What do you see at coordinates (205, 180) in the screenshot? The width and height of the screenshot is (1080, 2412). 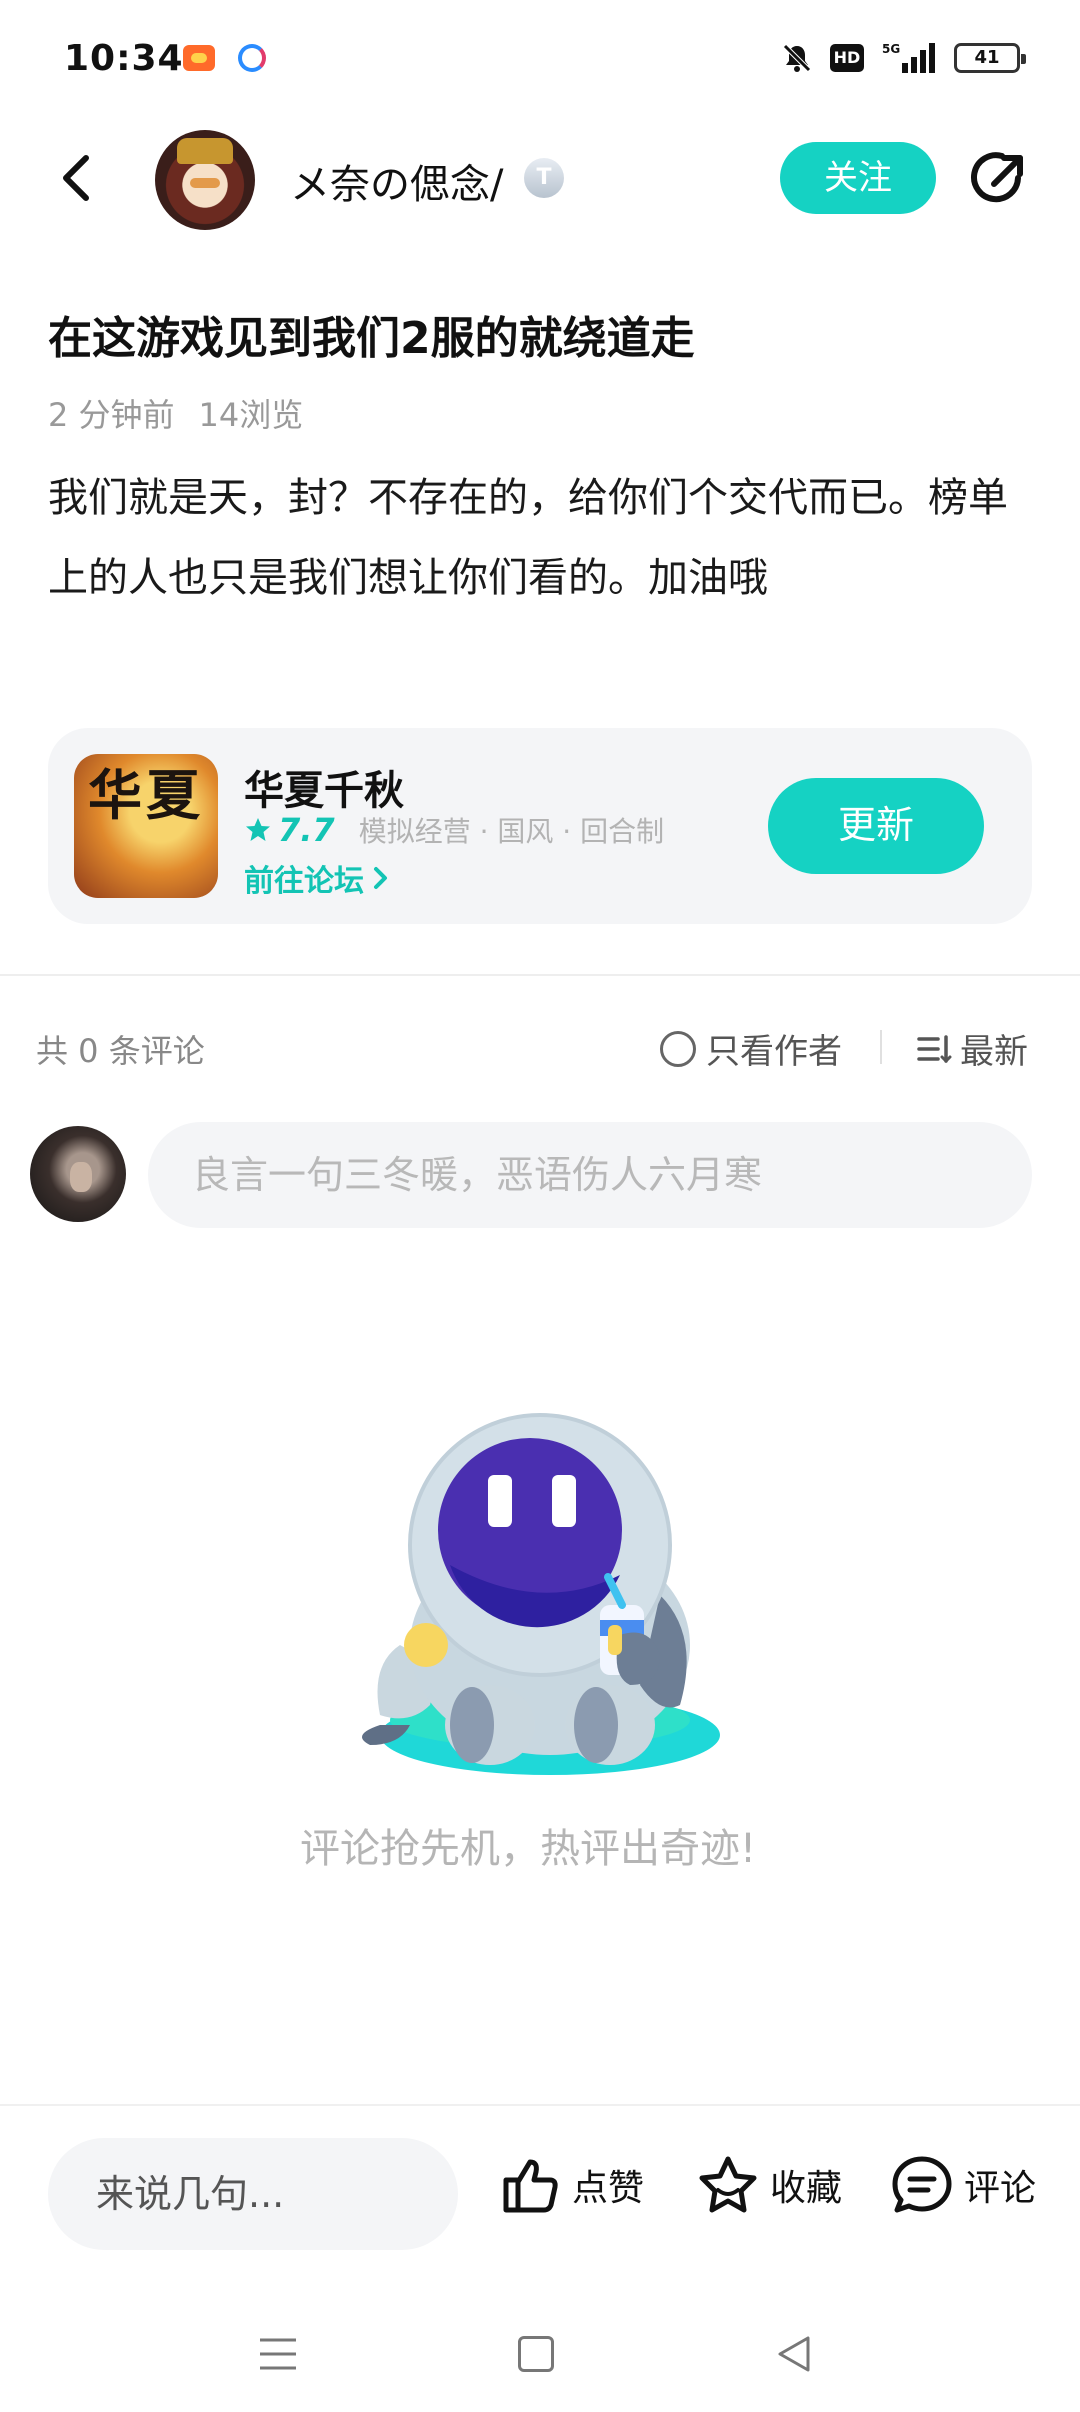 I see `author-avatar` at bounding box center [205, 180].